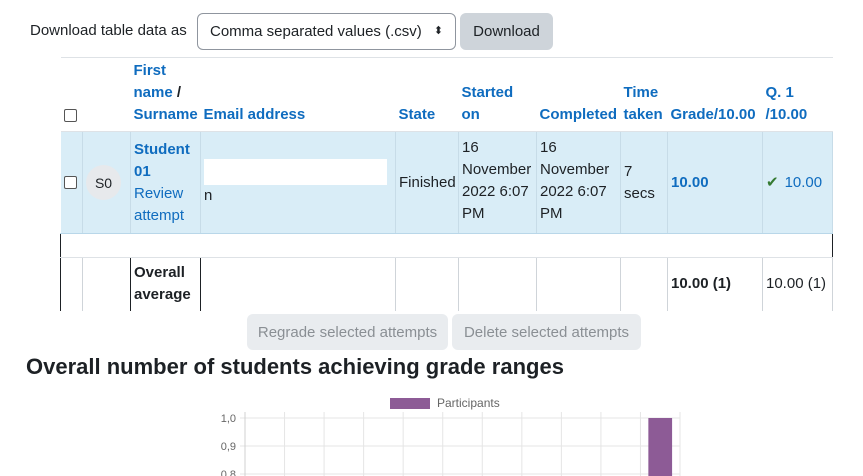 The image size is (863, 476). I want to click on legend-swatch, so click(410, 403).